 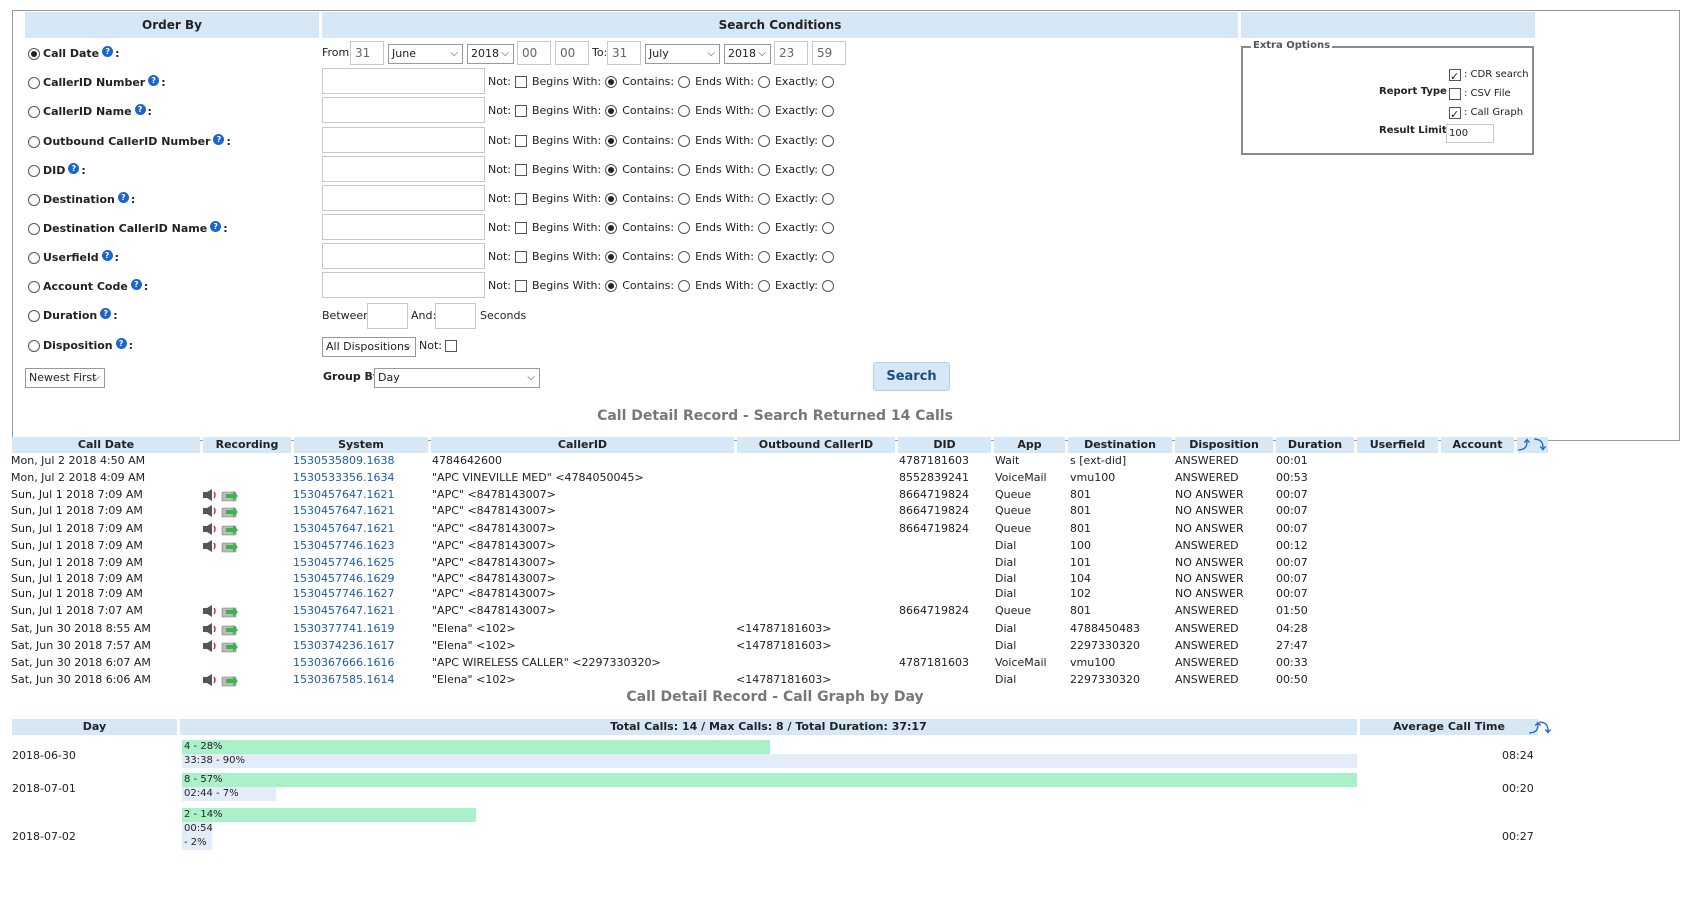 I want to click on cell-system: 1530377741.1619, so click(x=343, y=629).